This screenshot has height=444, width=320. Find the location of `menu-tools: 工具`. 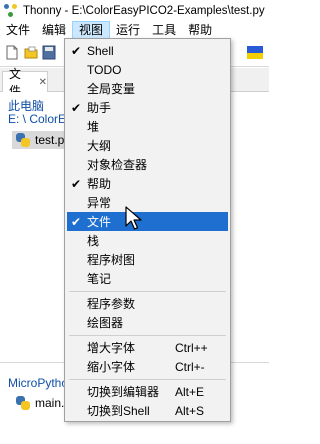

menu-tools: 工具 is located at coordinates (164, 30).